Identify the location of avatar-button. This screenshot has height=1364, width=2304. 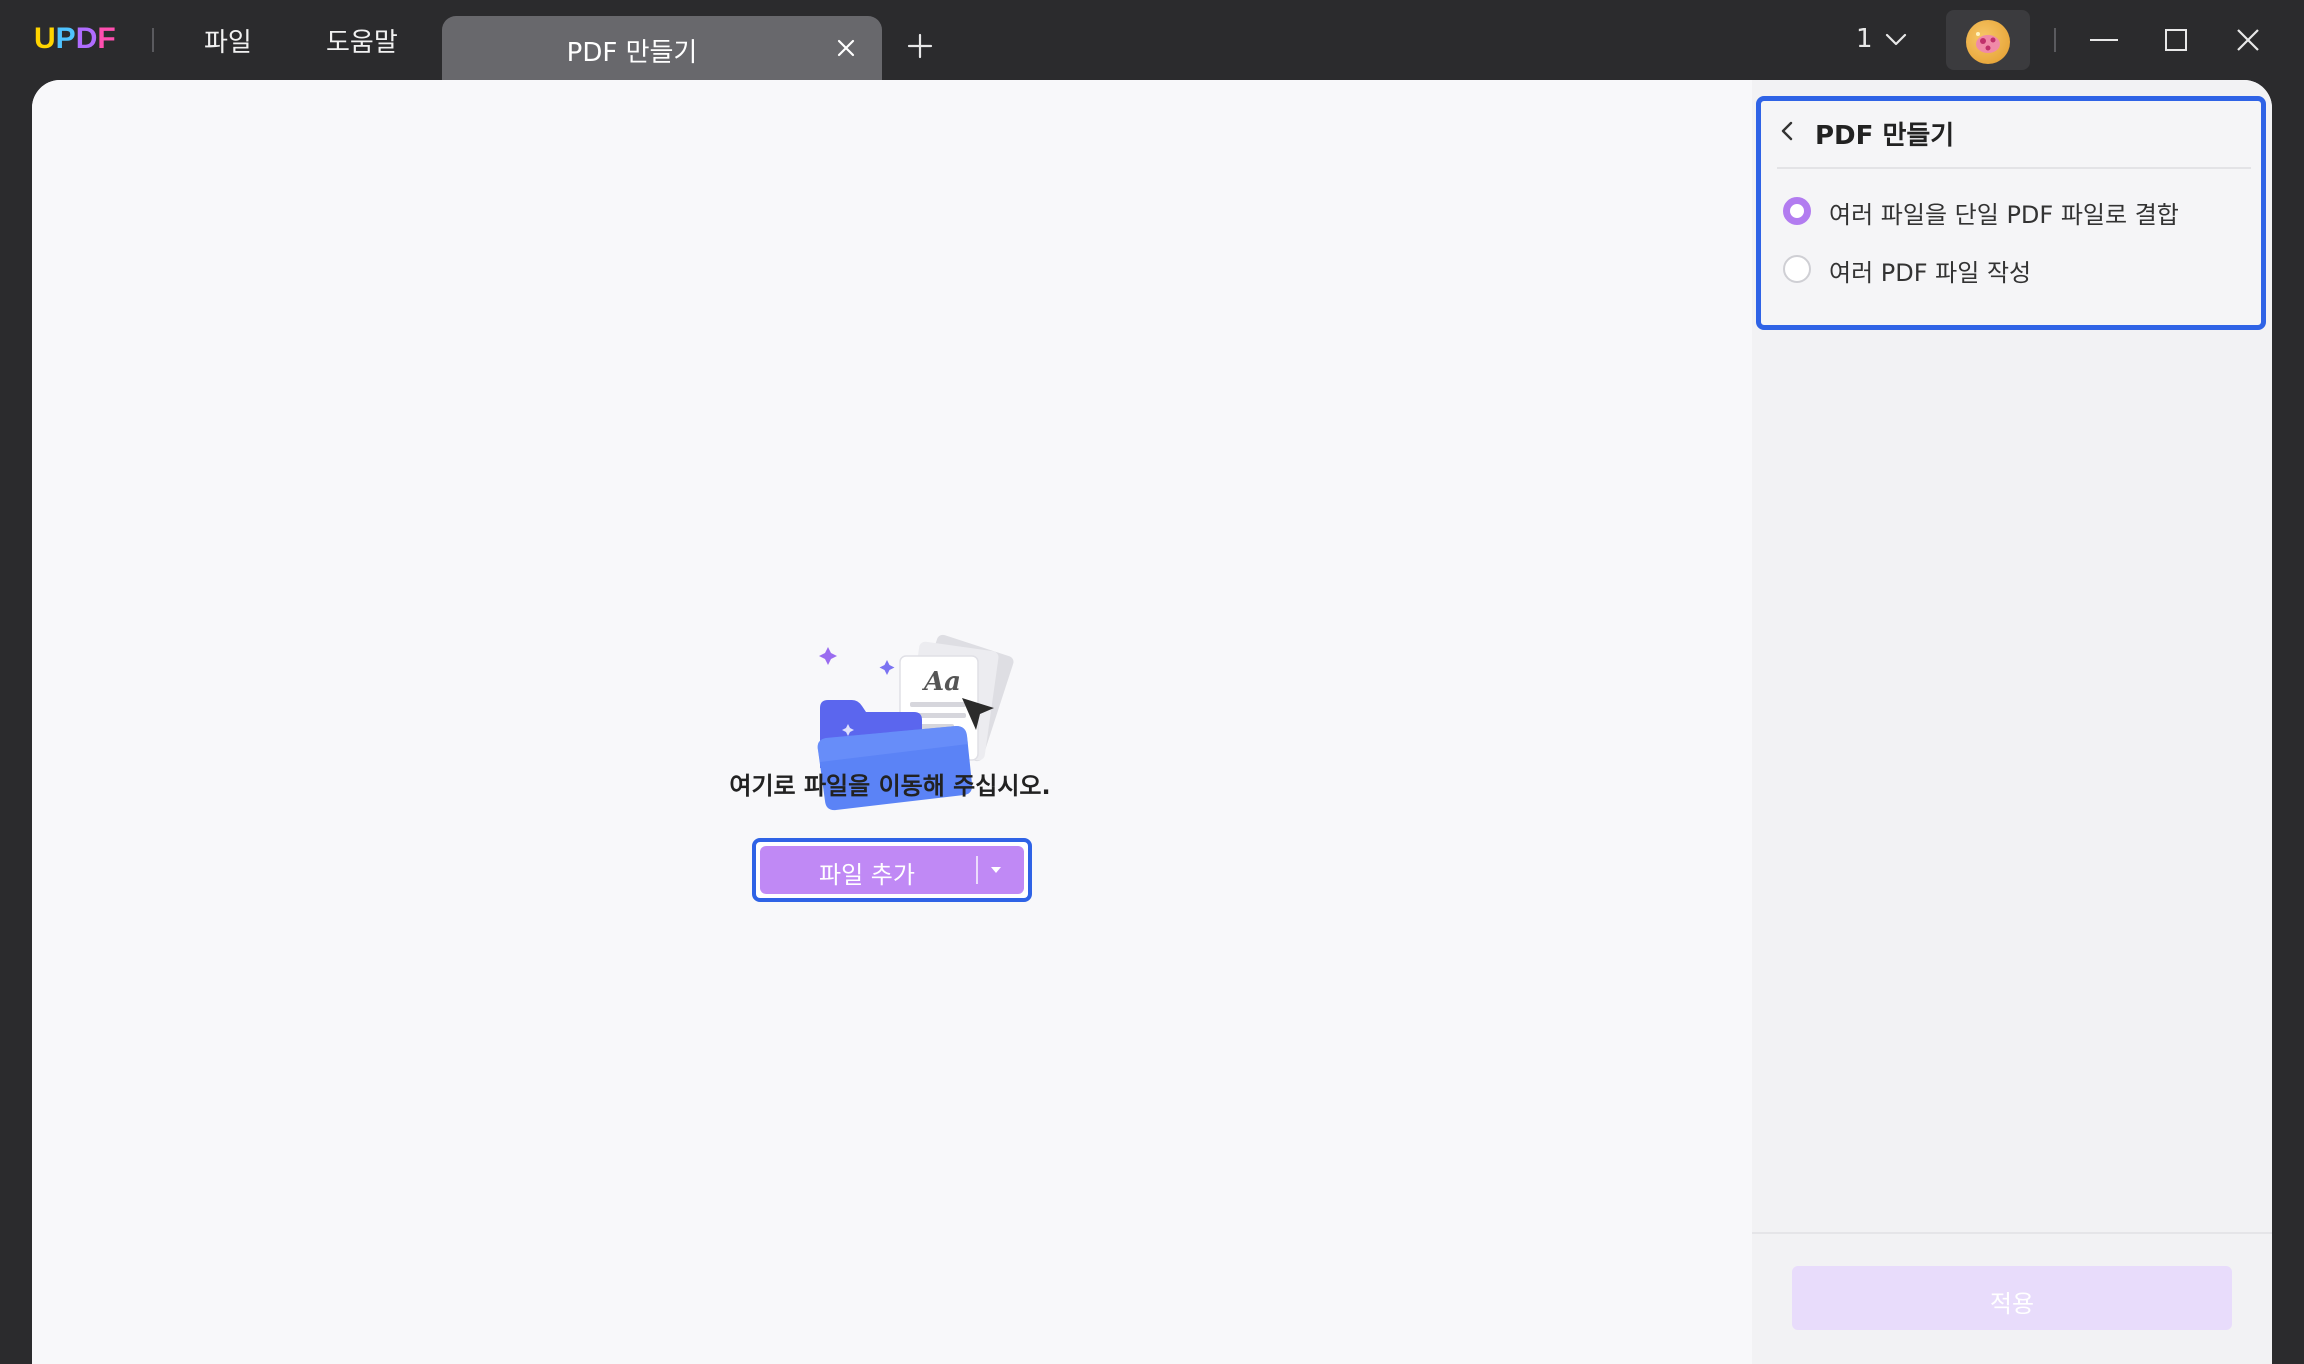
(1988, 40).